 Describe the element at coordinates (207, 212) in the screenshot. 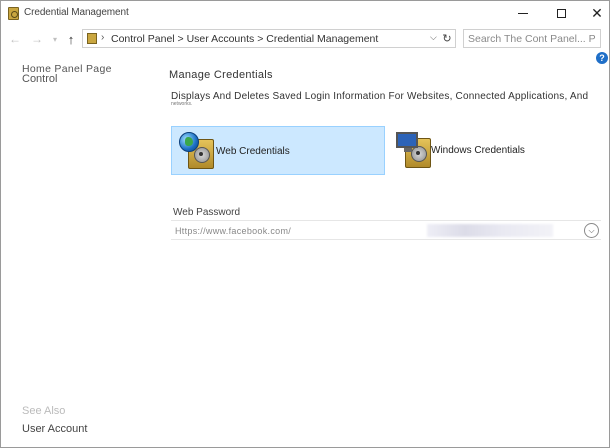

I see `web-password-heading: Web Password` at that location.